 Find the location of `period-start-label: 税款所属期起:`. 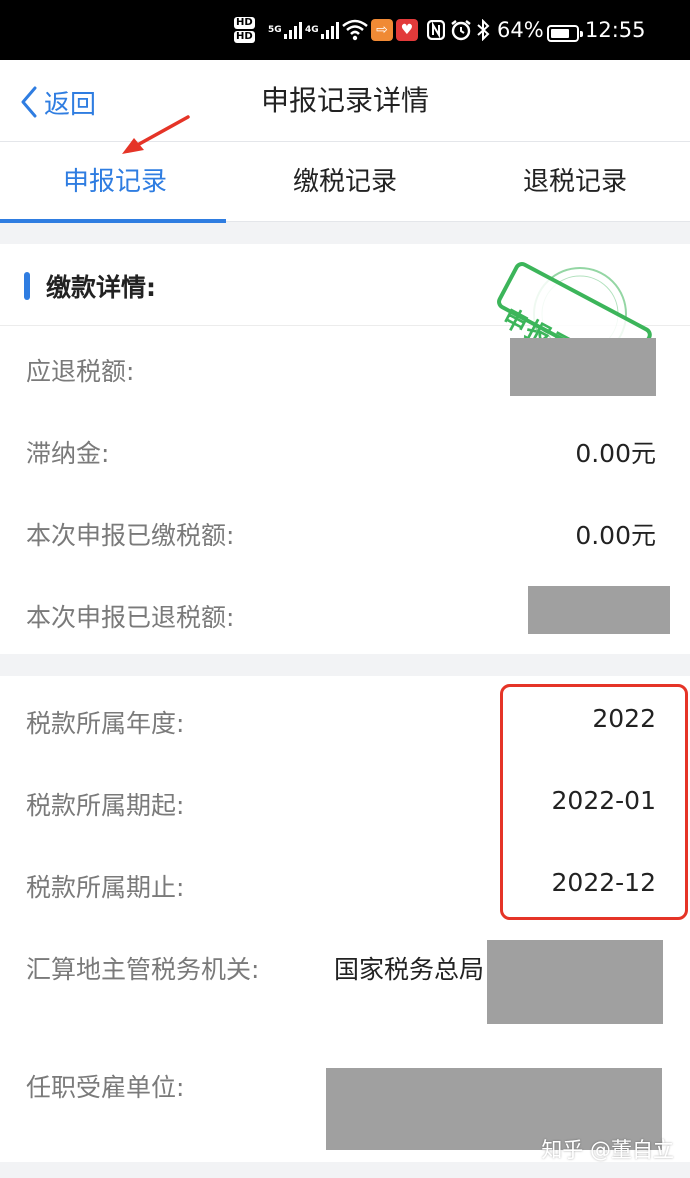

period-start-label: 税款所属期起: is located at coordinates (105, 805).